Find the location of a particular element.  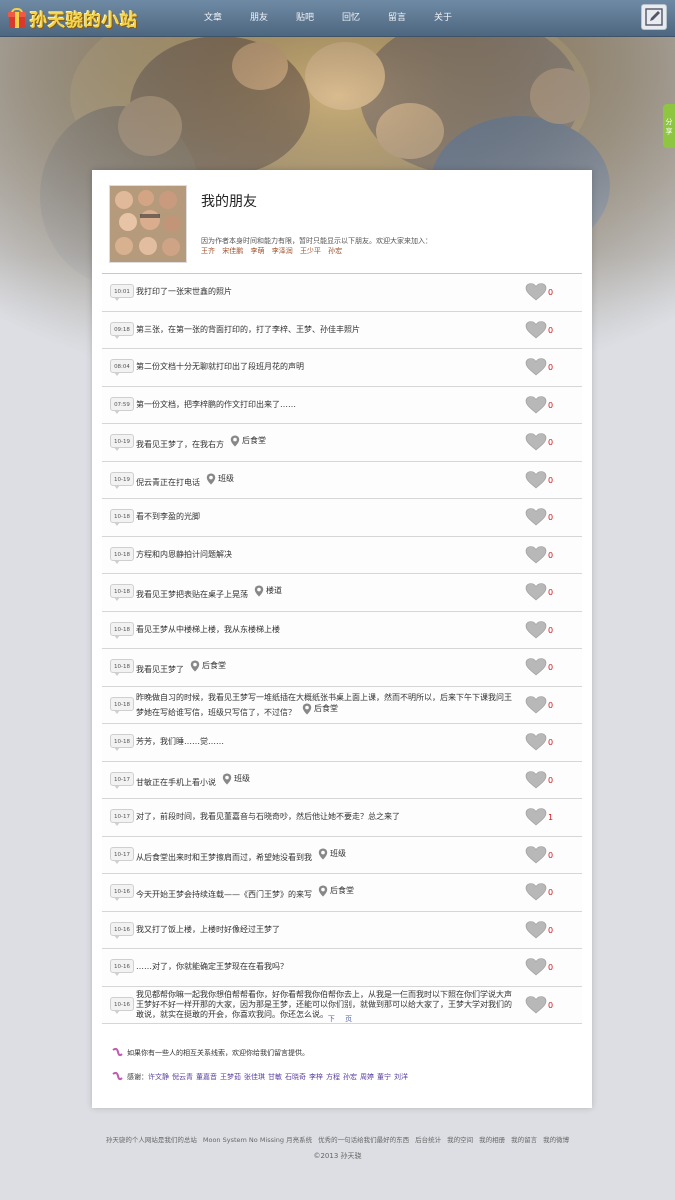

contributor-name: 刘洋 is located at coordinates (401, 1077).